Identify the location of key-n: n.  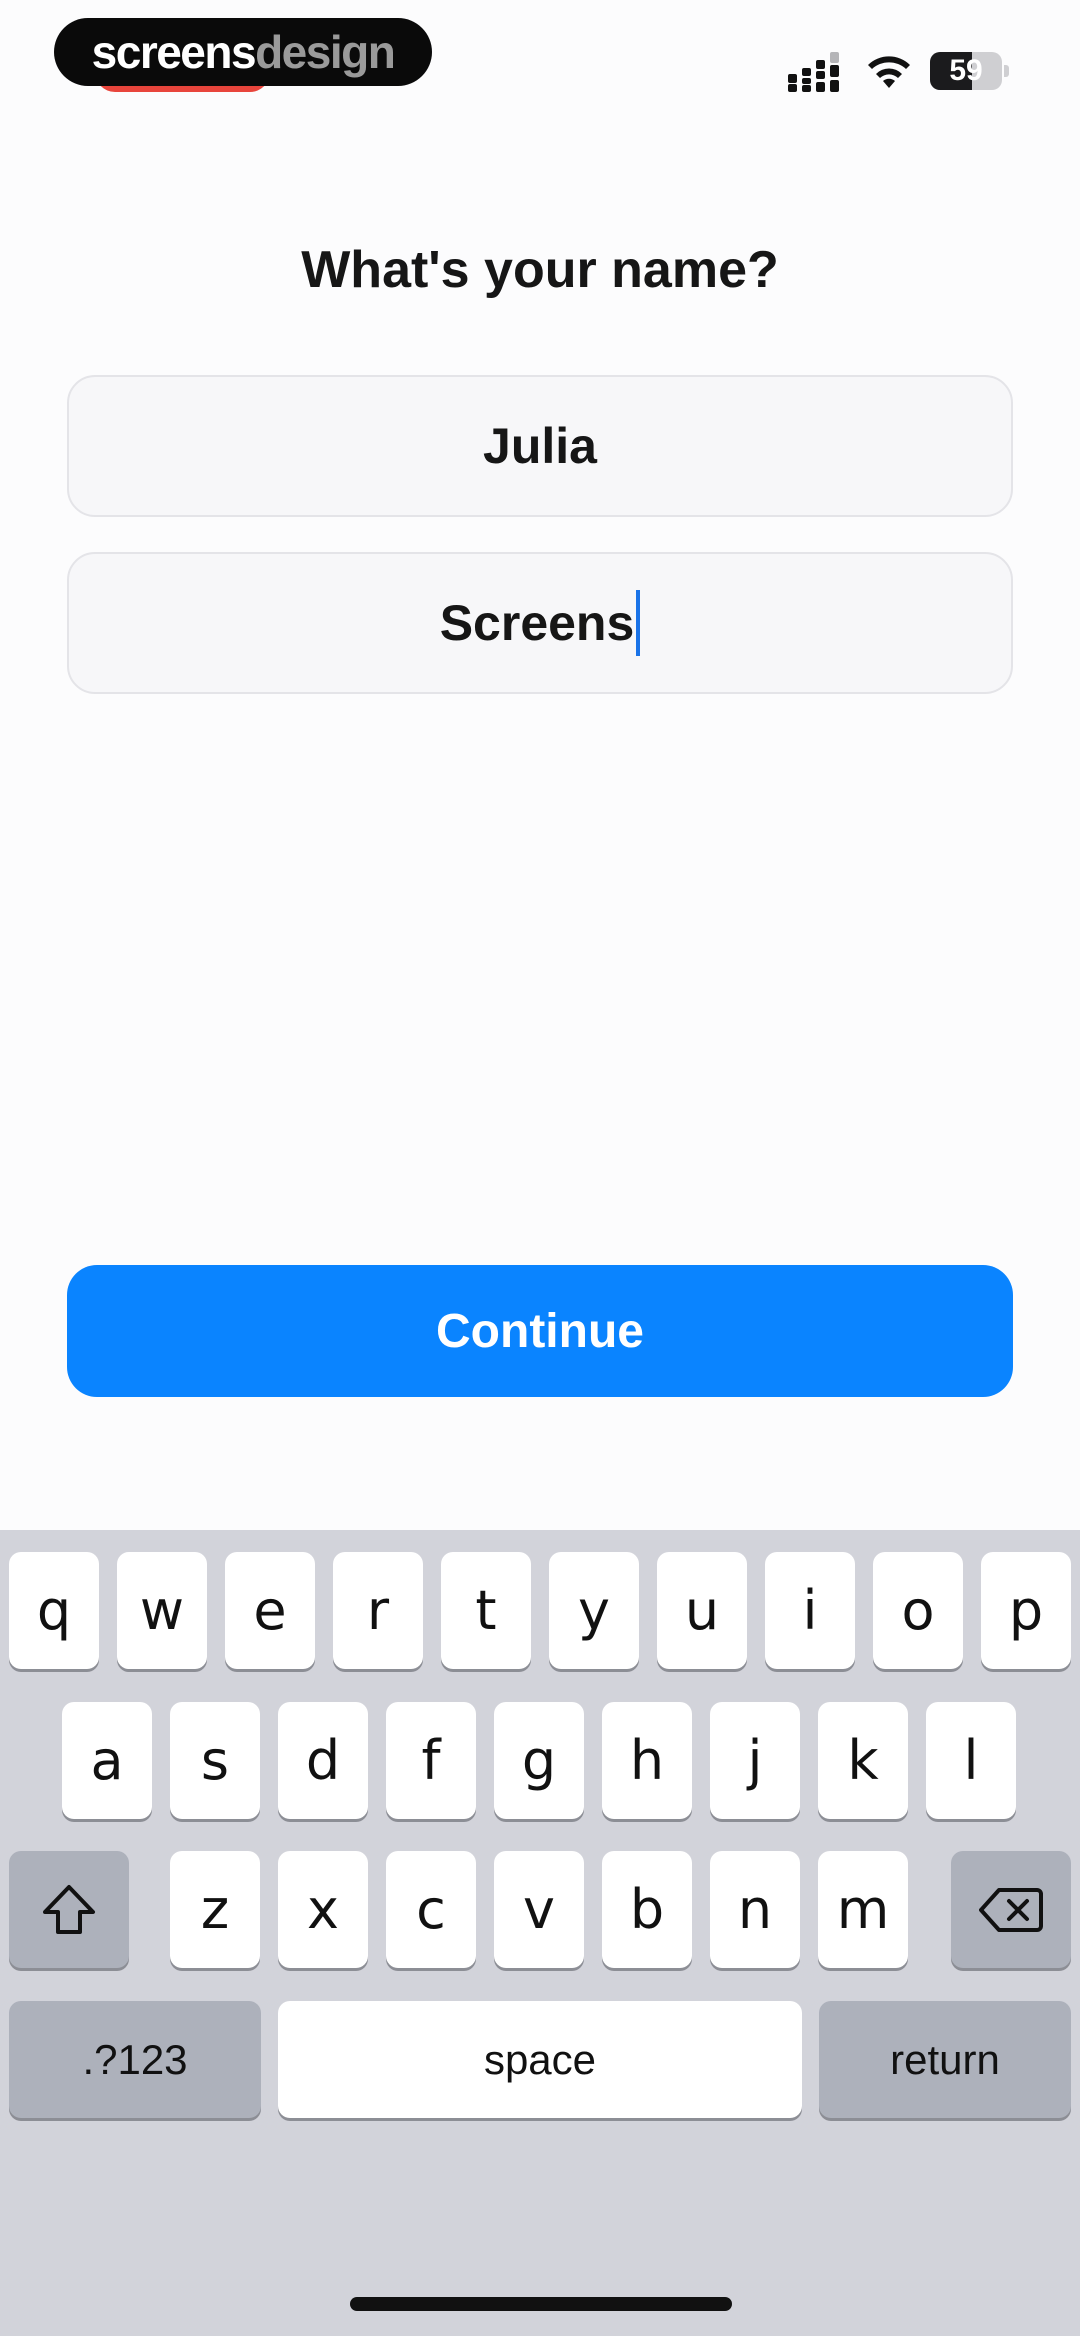
(755, 1909).